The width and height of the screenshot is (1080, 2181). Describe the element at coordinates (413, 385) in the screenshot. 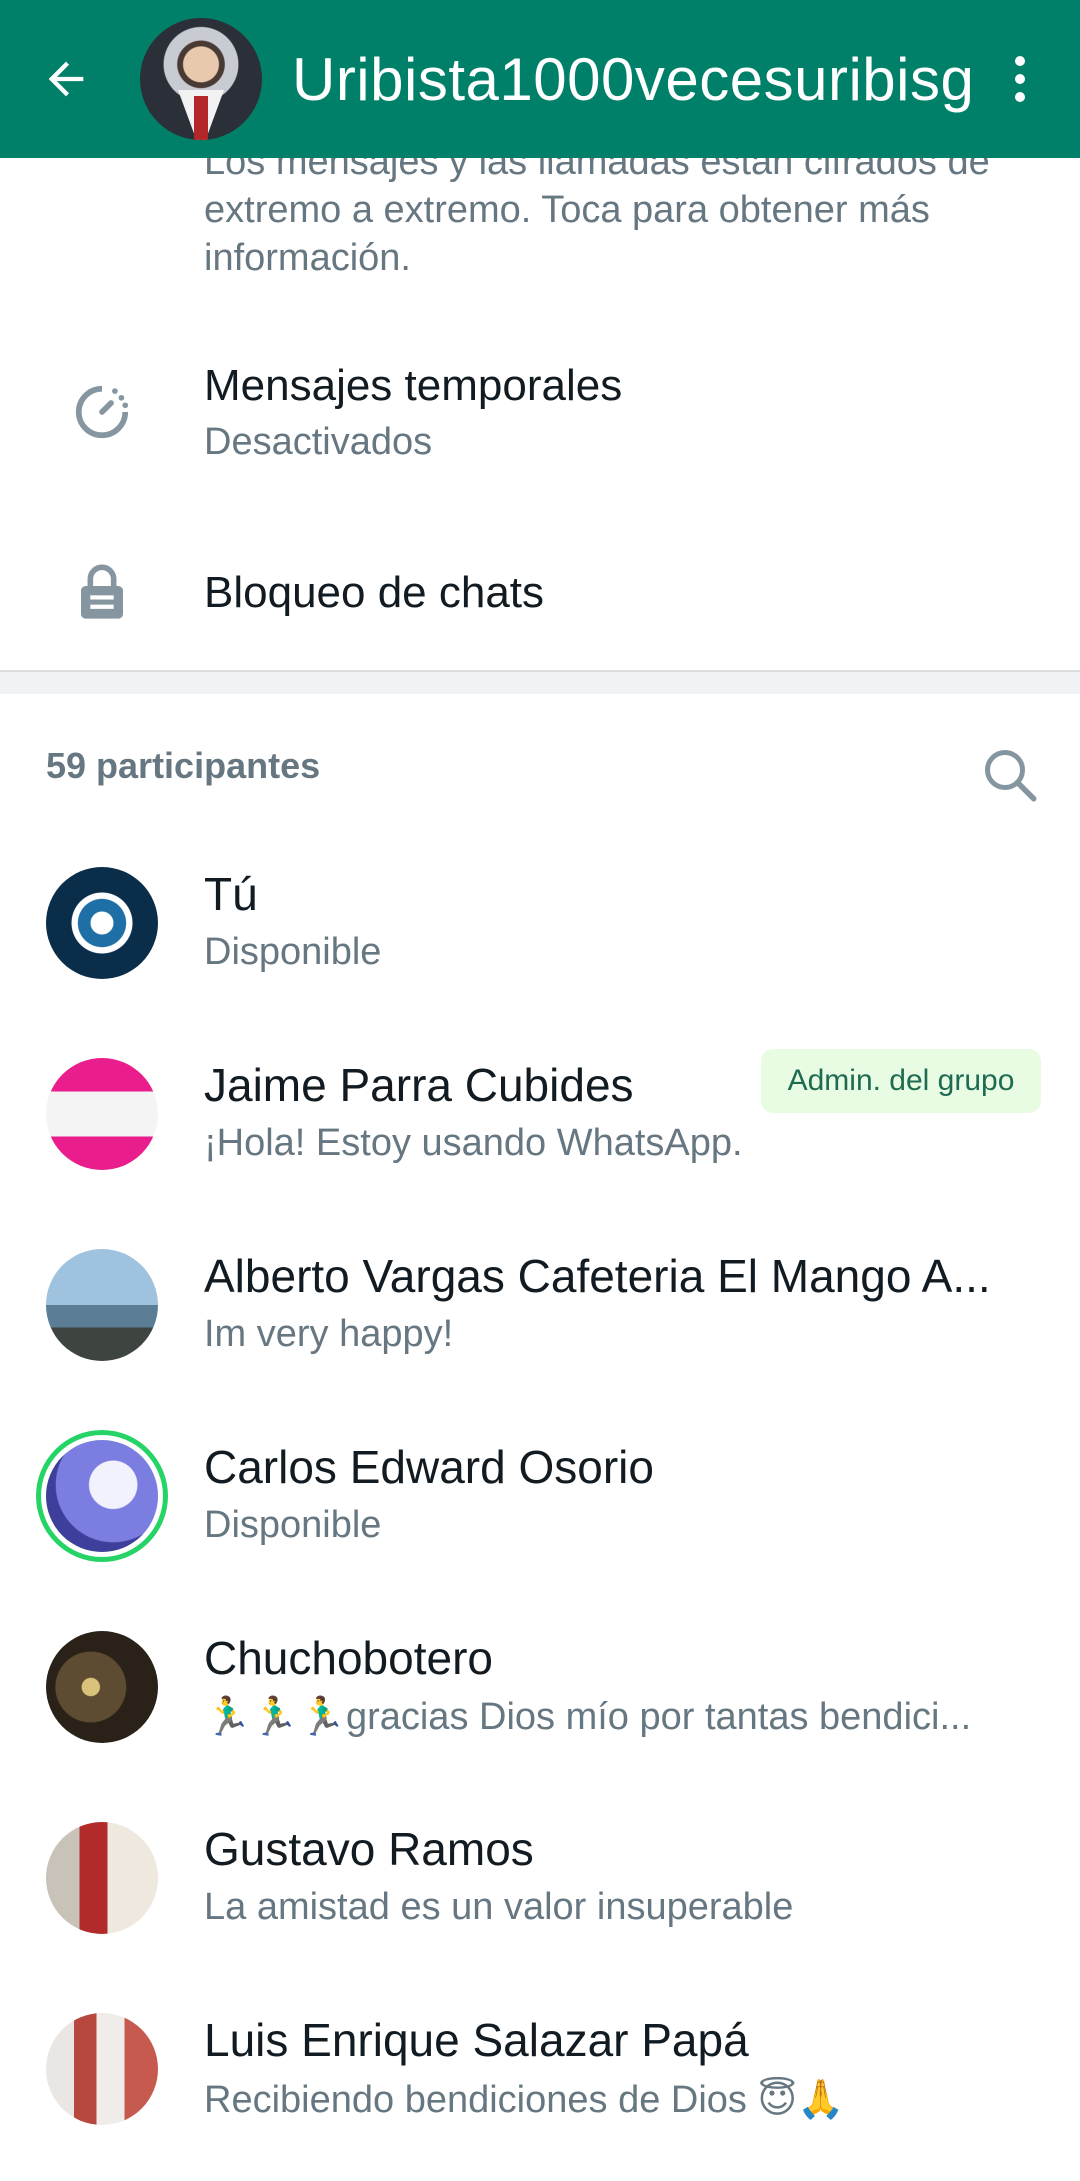

I see `disappearing-messages-title: Mensajes temporales` at that location.